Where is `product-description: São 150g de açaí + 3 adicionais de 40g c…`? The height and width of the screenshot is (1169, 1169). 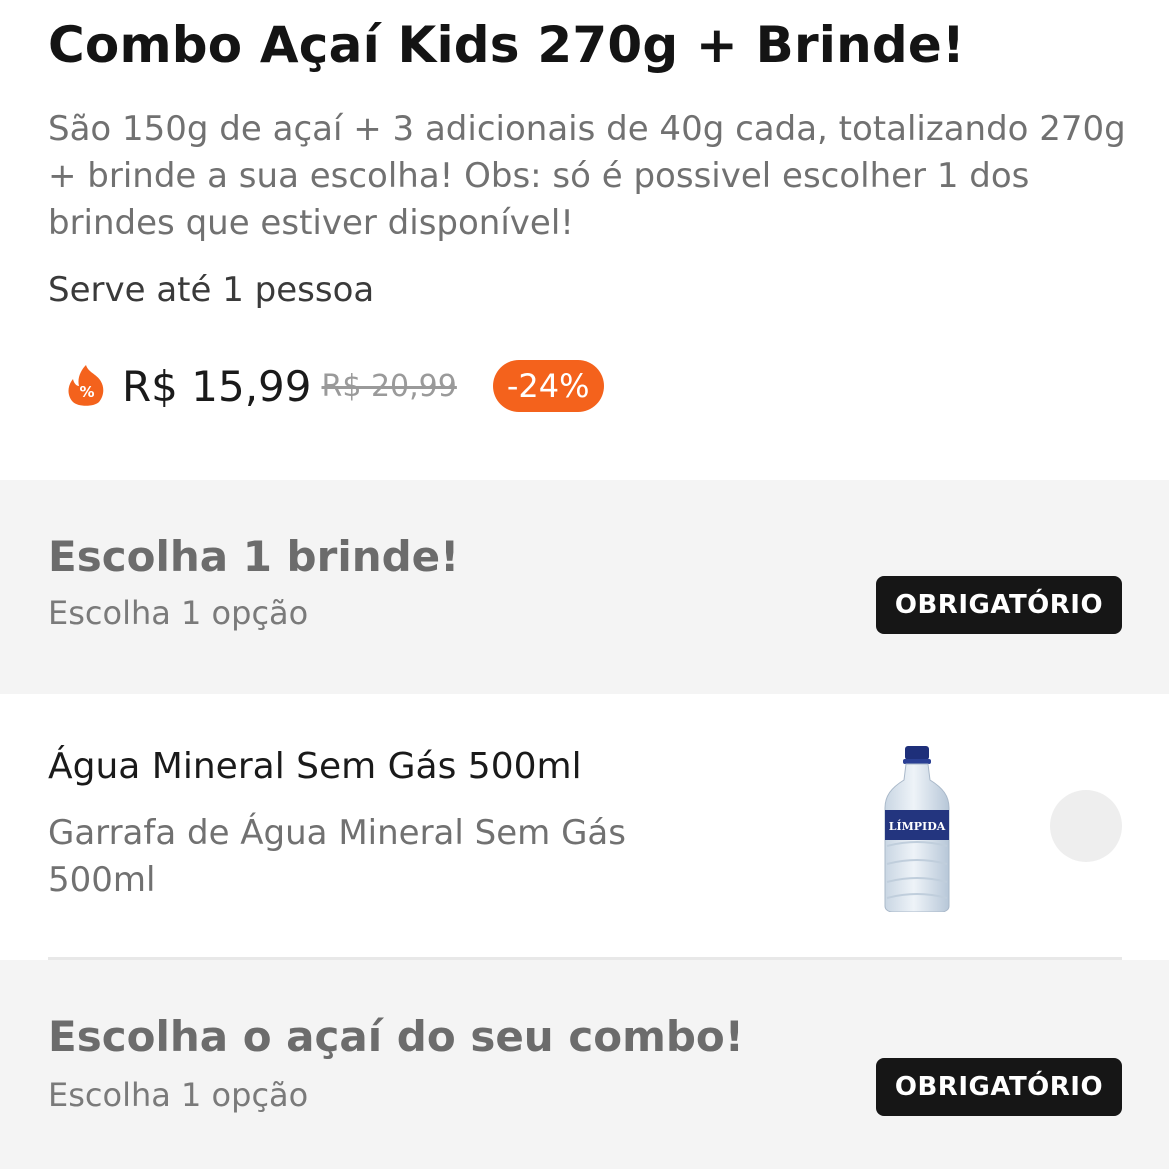 product-description: São 150g de açaí + 3 adicionais de 40g c… is located at coordinates (587, 176).